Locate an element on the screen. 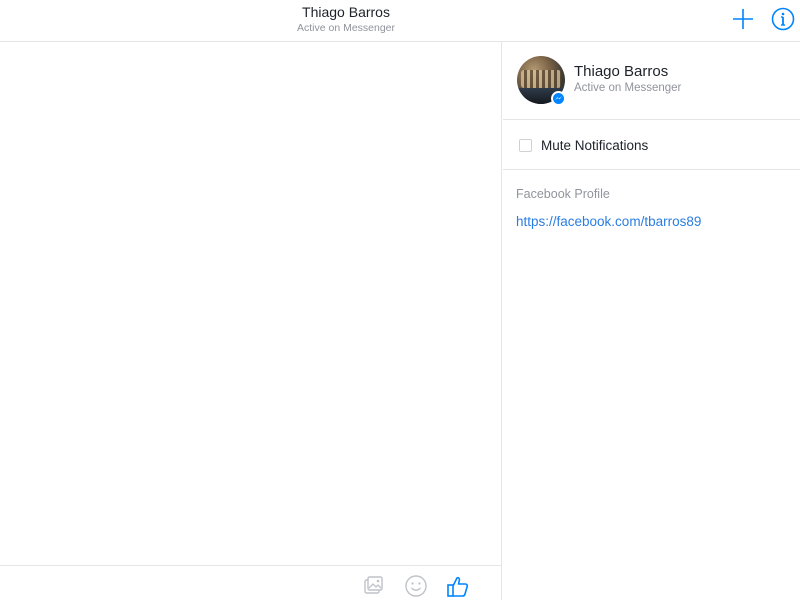  messenger-badge-icon is located at coordinates (558, 98).